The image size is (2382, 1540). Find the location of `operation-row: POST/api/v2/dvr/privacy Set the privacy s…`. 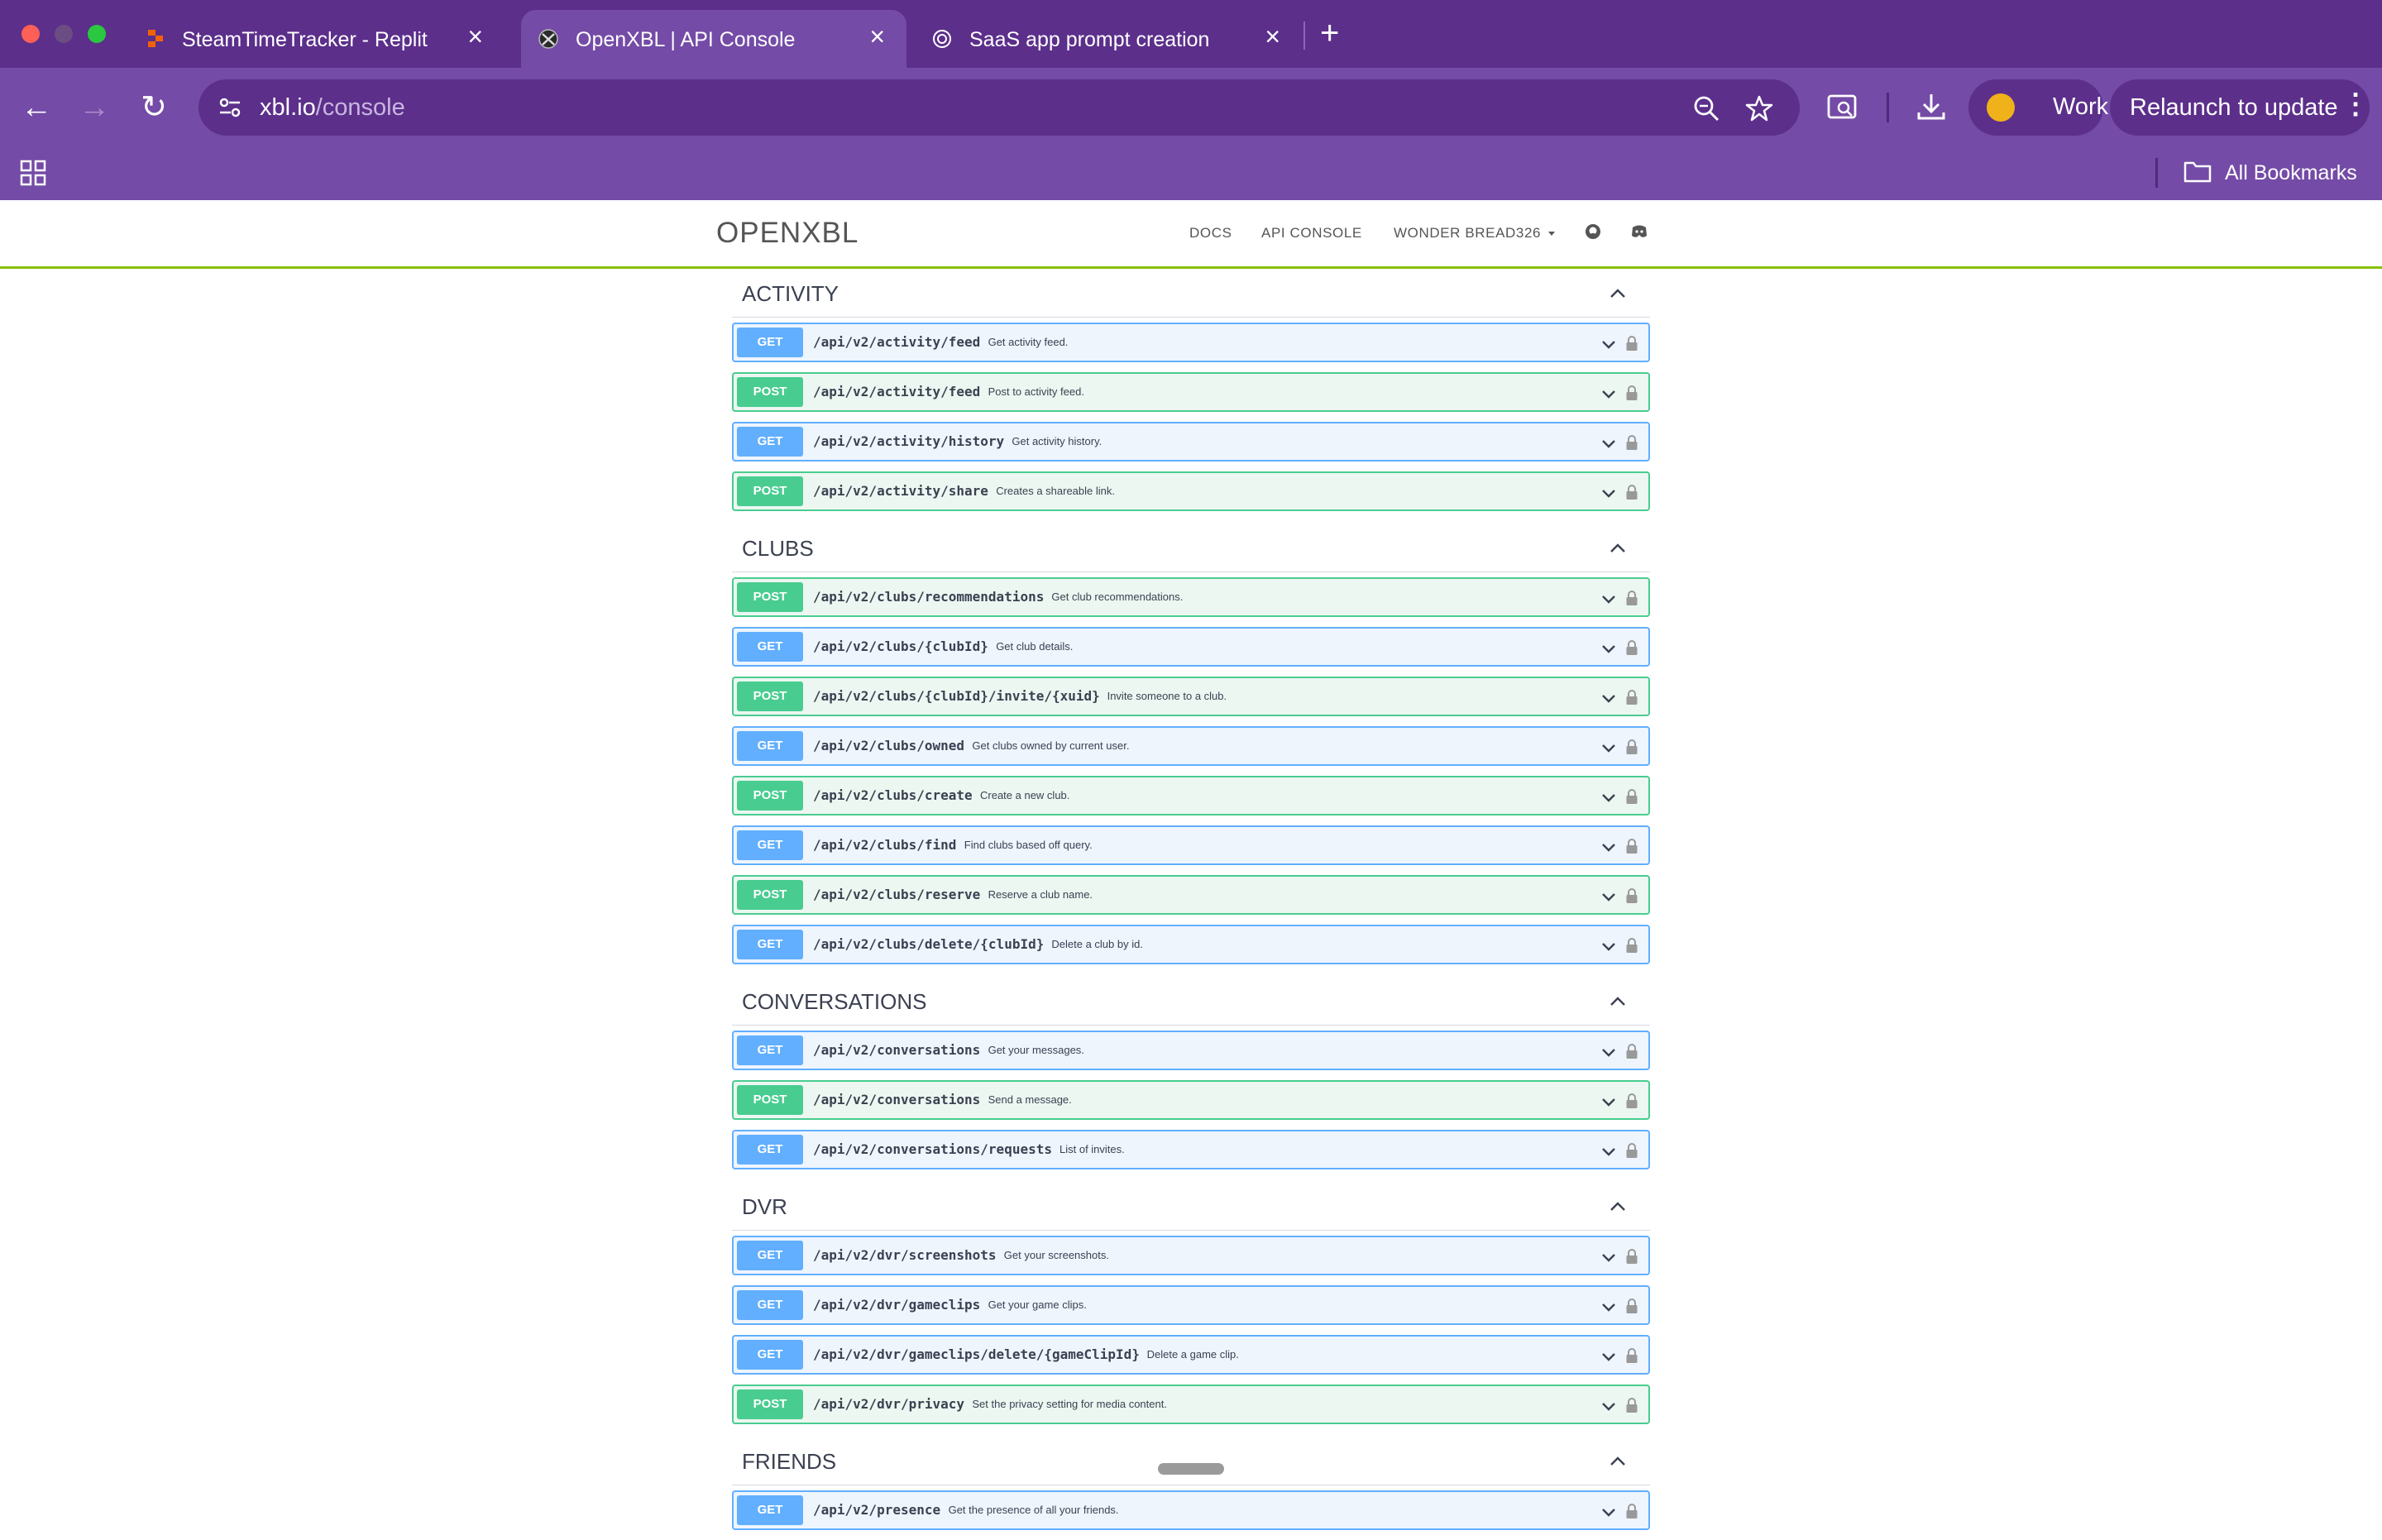

operation-row: POST/api/v2/dvr/privacy Set the privacy s… is located at coordinates (1191, 1404).